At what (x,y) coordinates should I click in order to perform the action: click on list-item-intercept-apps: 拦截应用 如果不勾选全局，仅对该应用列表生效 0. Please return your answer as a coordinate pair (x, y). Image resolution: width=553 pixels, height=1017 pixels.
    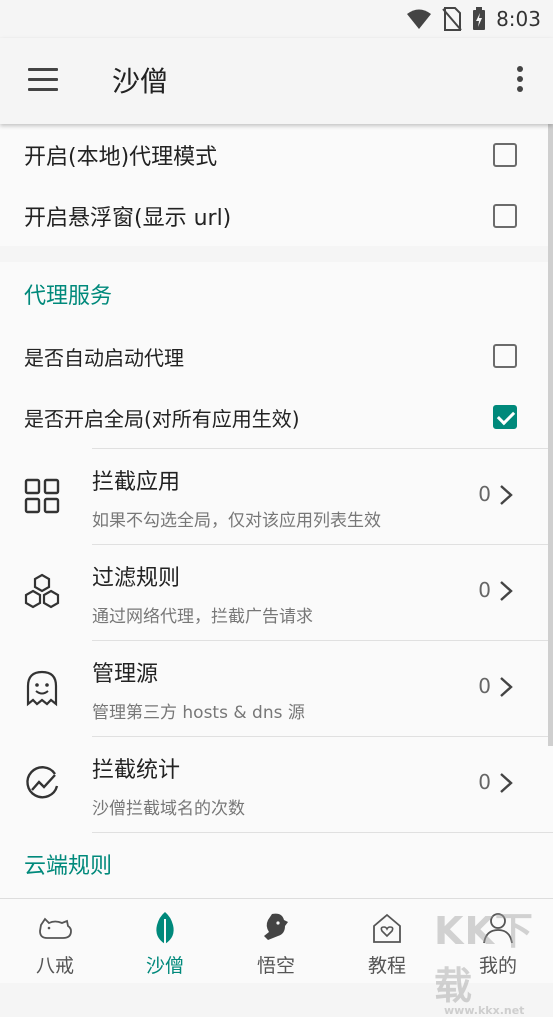
    Looking at the image, I should click on (276, 496).